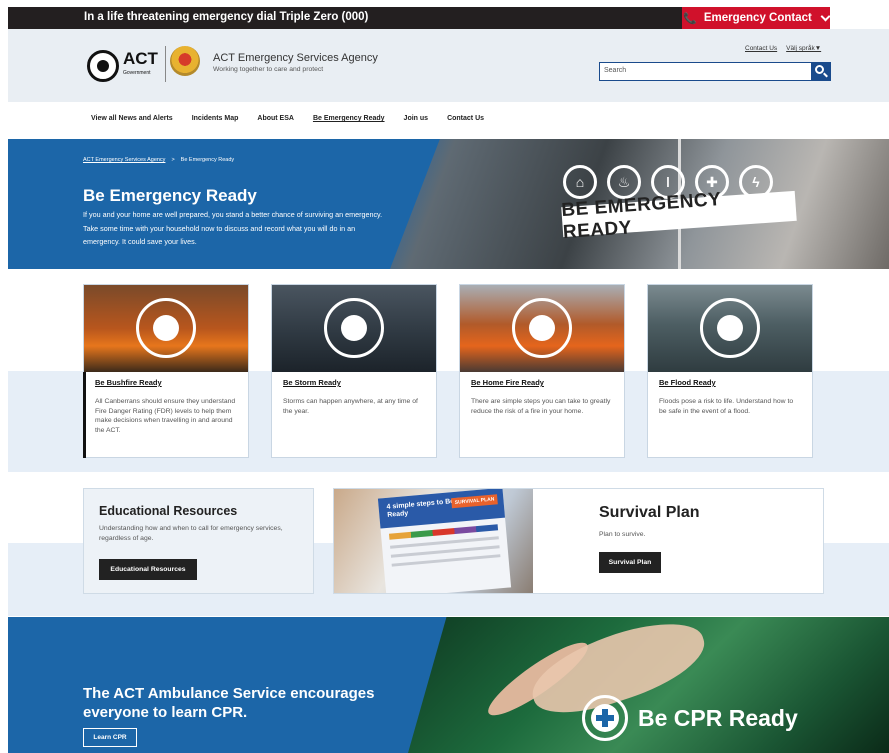 This screenshot has height=753, width=889. Describe the element at coordinates (649, 512) in the screenshot. I see `survival-title: Survival Plan` at that location.